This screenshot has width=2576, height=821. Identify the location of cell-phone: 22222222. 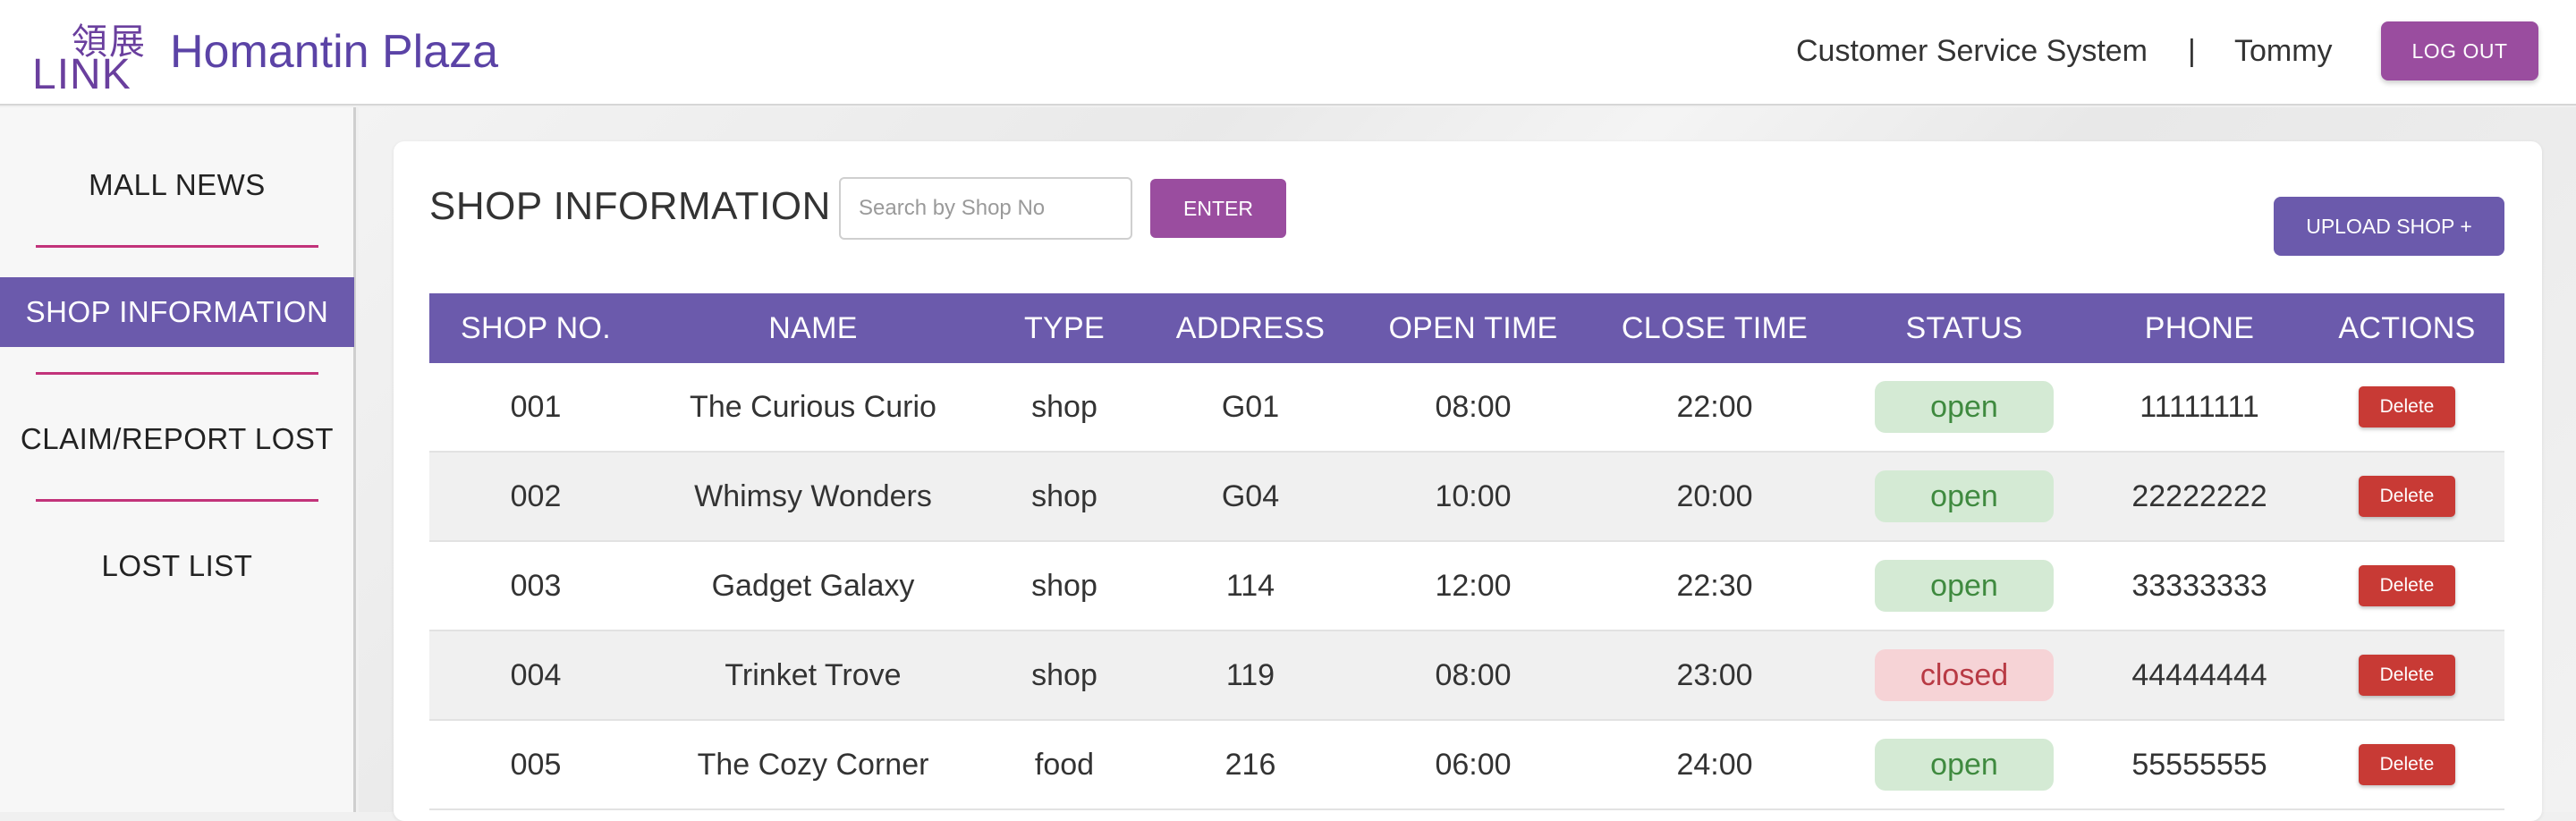
(2199, 495).